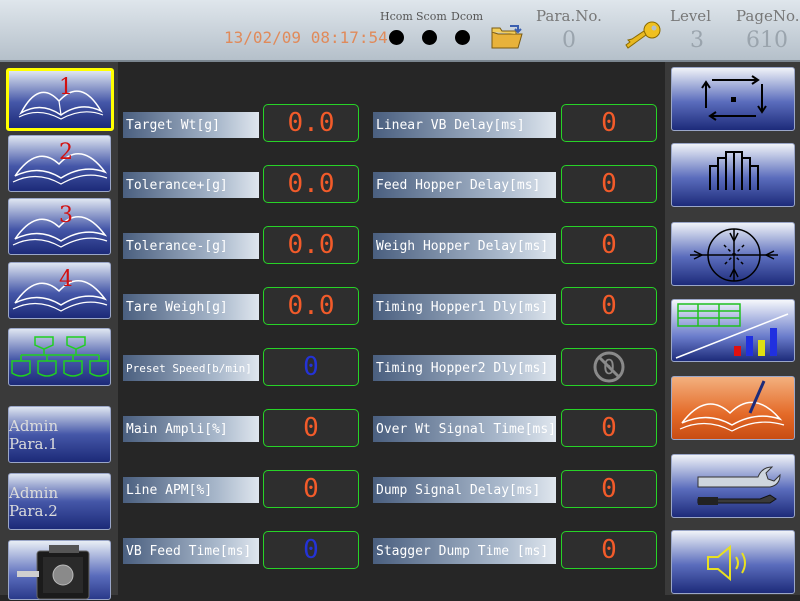 The width and height of the screenshot is (800, 601). What do you see at coordinates (311, 306) in the screenshot?
I see `tare-weigh-field: 0.0` at bounding box center [311, 306].